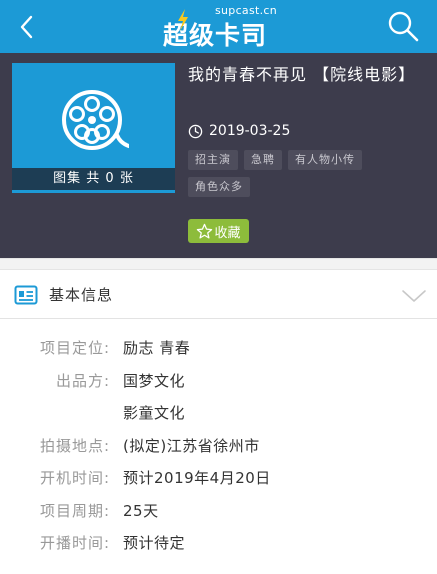  Describe the element at coordinates (74, 445) in the screenshot. I see `info-label: 拍摄地点:` at that location.